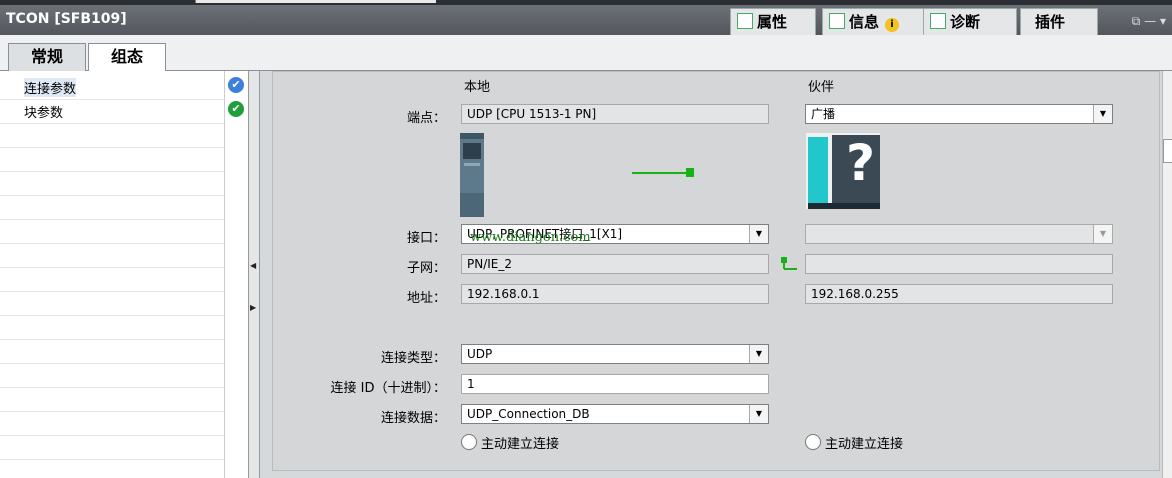 The width and height of the screenshot is (1172, 478). I want to click on inspector-titlebar: TCON [SFB109] 属性 信息 i 诊断 插件 ⧉ — ▾, so click(586, 20).